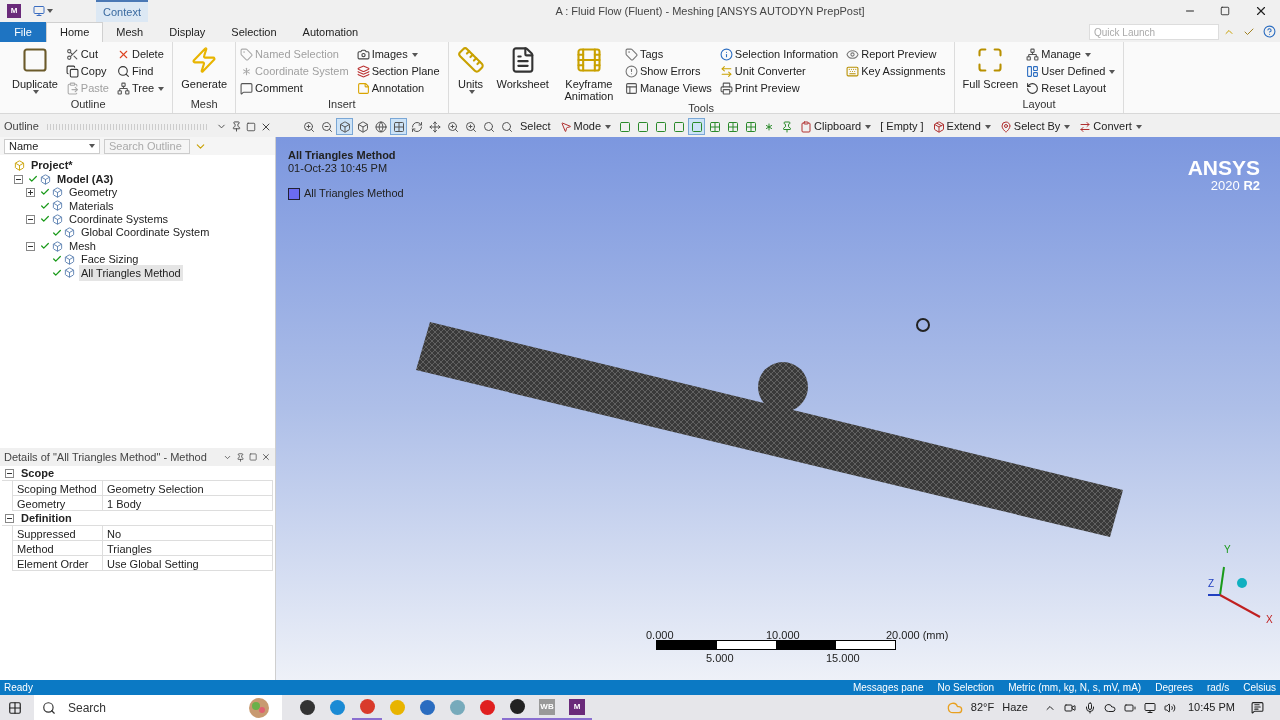 The height and width of the screenshot is (720, 1280). What do you see at coordinates (522, 68) in the screenshot?
I see `ribbon-button: Worksheet` at bounding box center [522, 68].